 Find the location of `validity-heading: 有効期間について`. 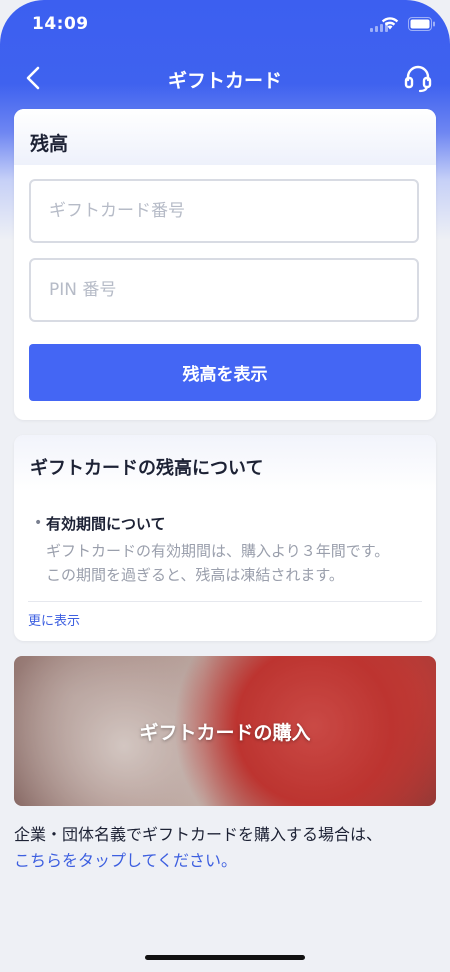

validity-heading: 有効期間について is located at coordinates (106, 524).